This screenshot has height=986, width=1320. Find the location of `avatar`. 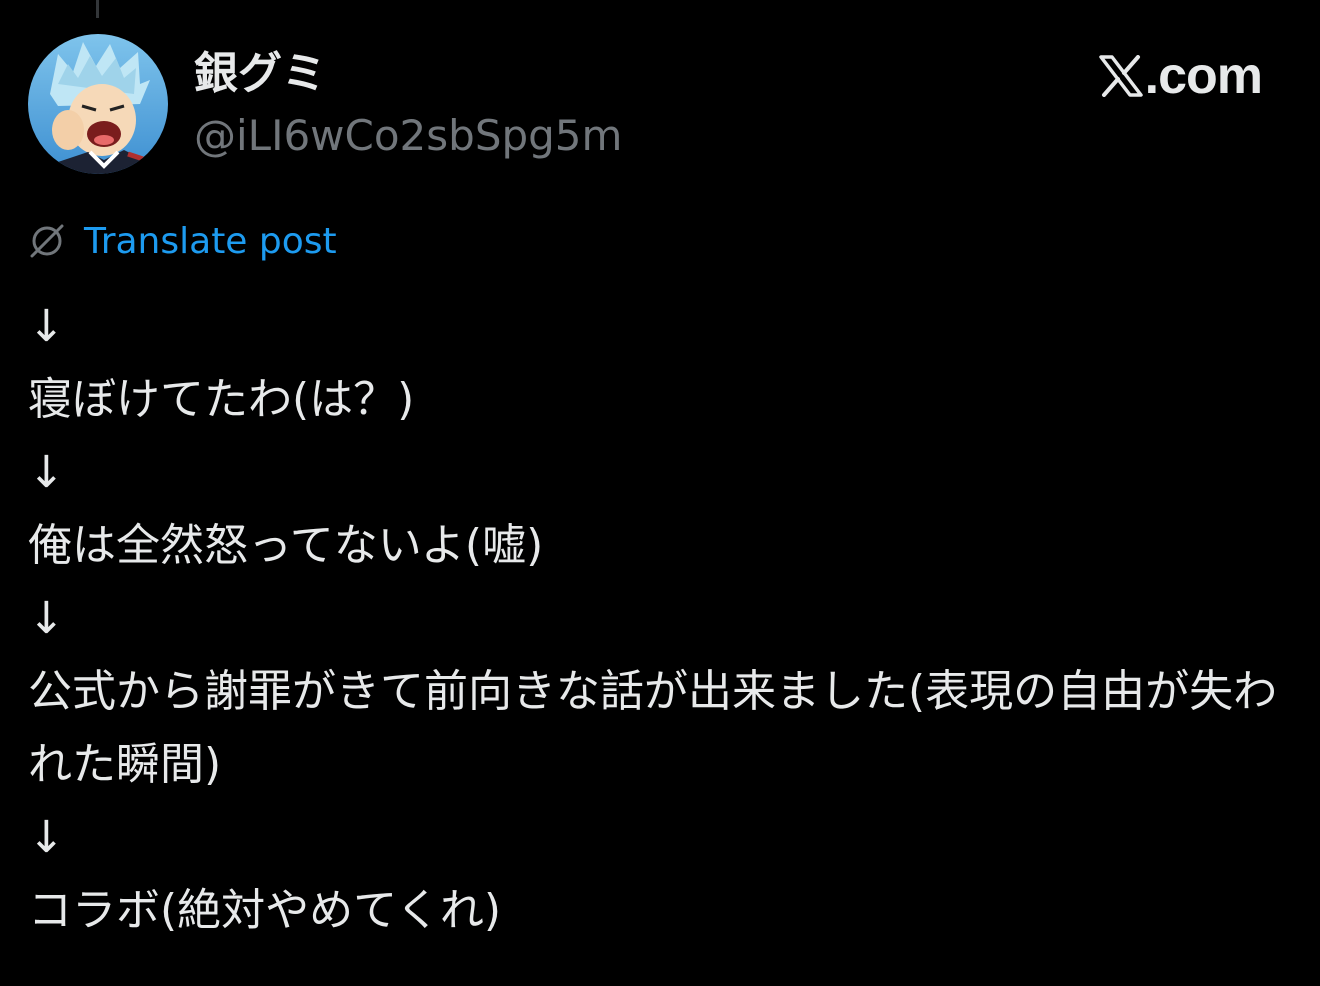

avatar is located at coordinates (98, 104).